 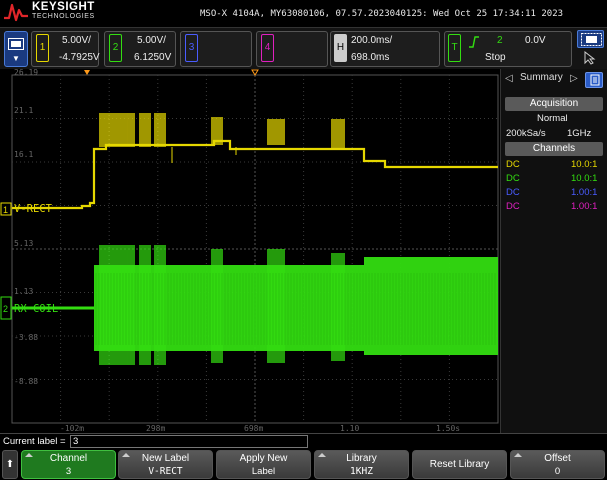 What do you see at coordinates (584, 178) in the screenshot?
I see `channel-2-probe: 10.0:1` at bounding box center [584, 178].